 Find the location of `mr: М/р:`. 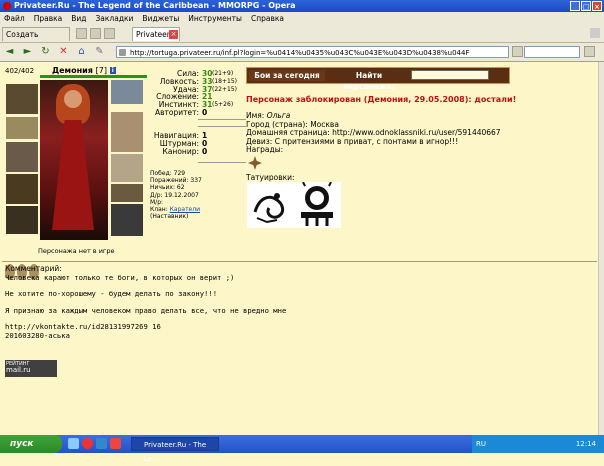

mr: М/р: is located at coordinates (157, 202).